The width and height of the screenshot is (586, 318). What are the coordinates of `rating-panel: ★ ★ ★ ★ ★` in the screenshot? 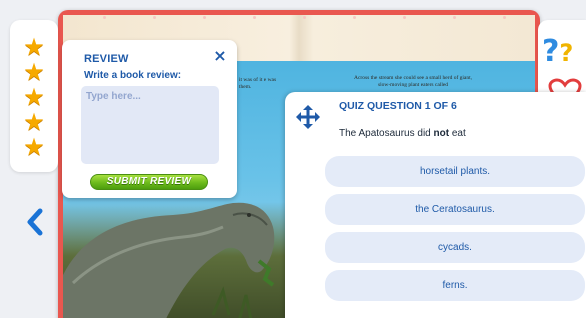 It's located at (34, 96).